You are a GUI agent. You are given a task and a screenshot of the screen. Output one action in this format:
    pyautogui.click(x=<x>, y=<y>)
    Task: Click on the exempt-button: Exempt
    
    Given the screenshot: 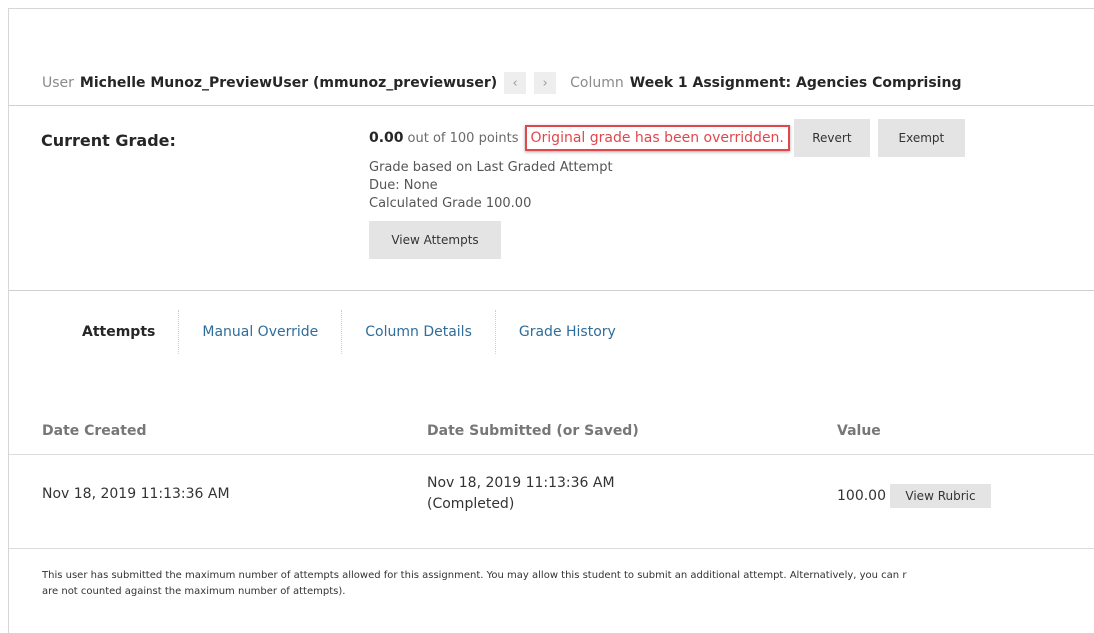 What is the action you would take?
    pyautogui.click(x=921, y=138)
    